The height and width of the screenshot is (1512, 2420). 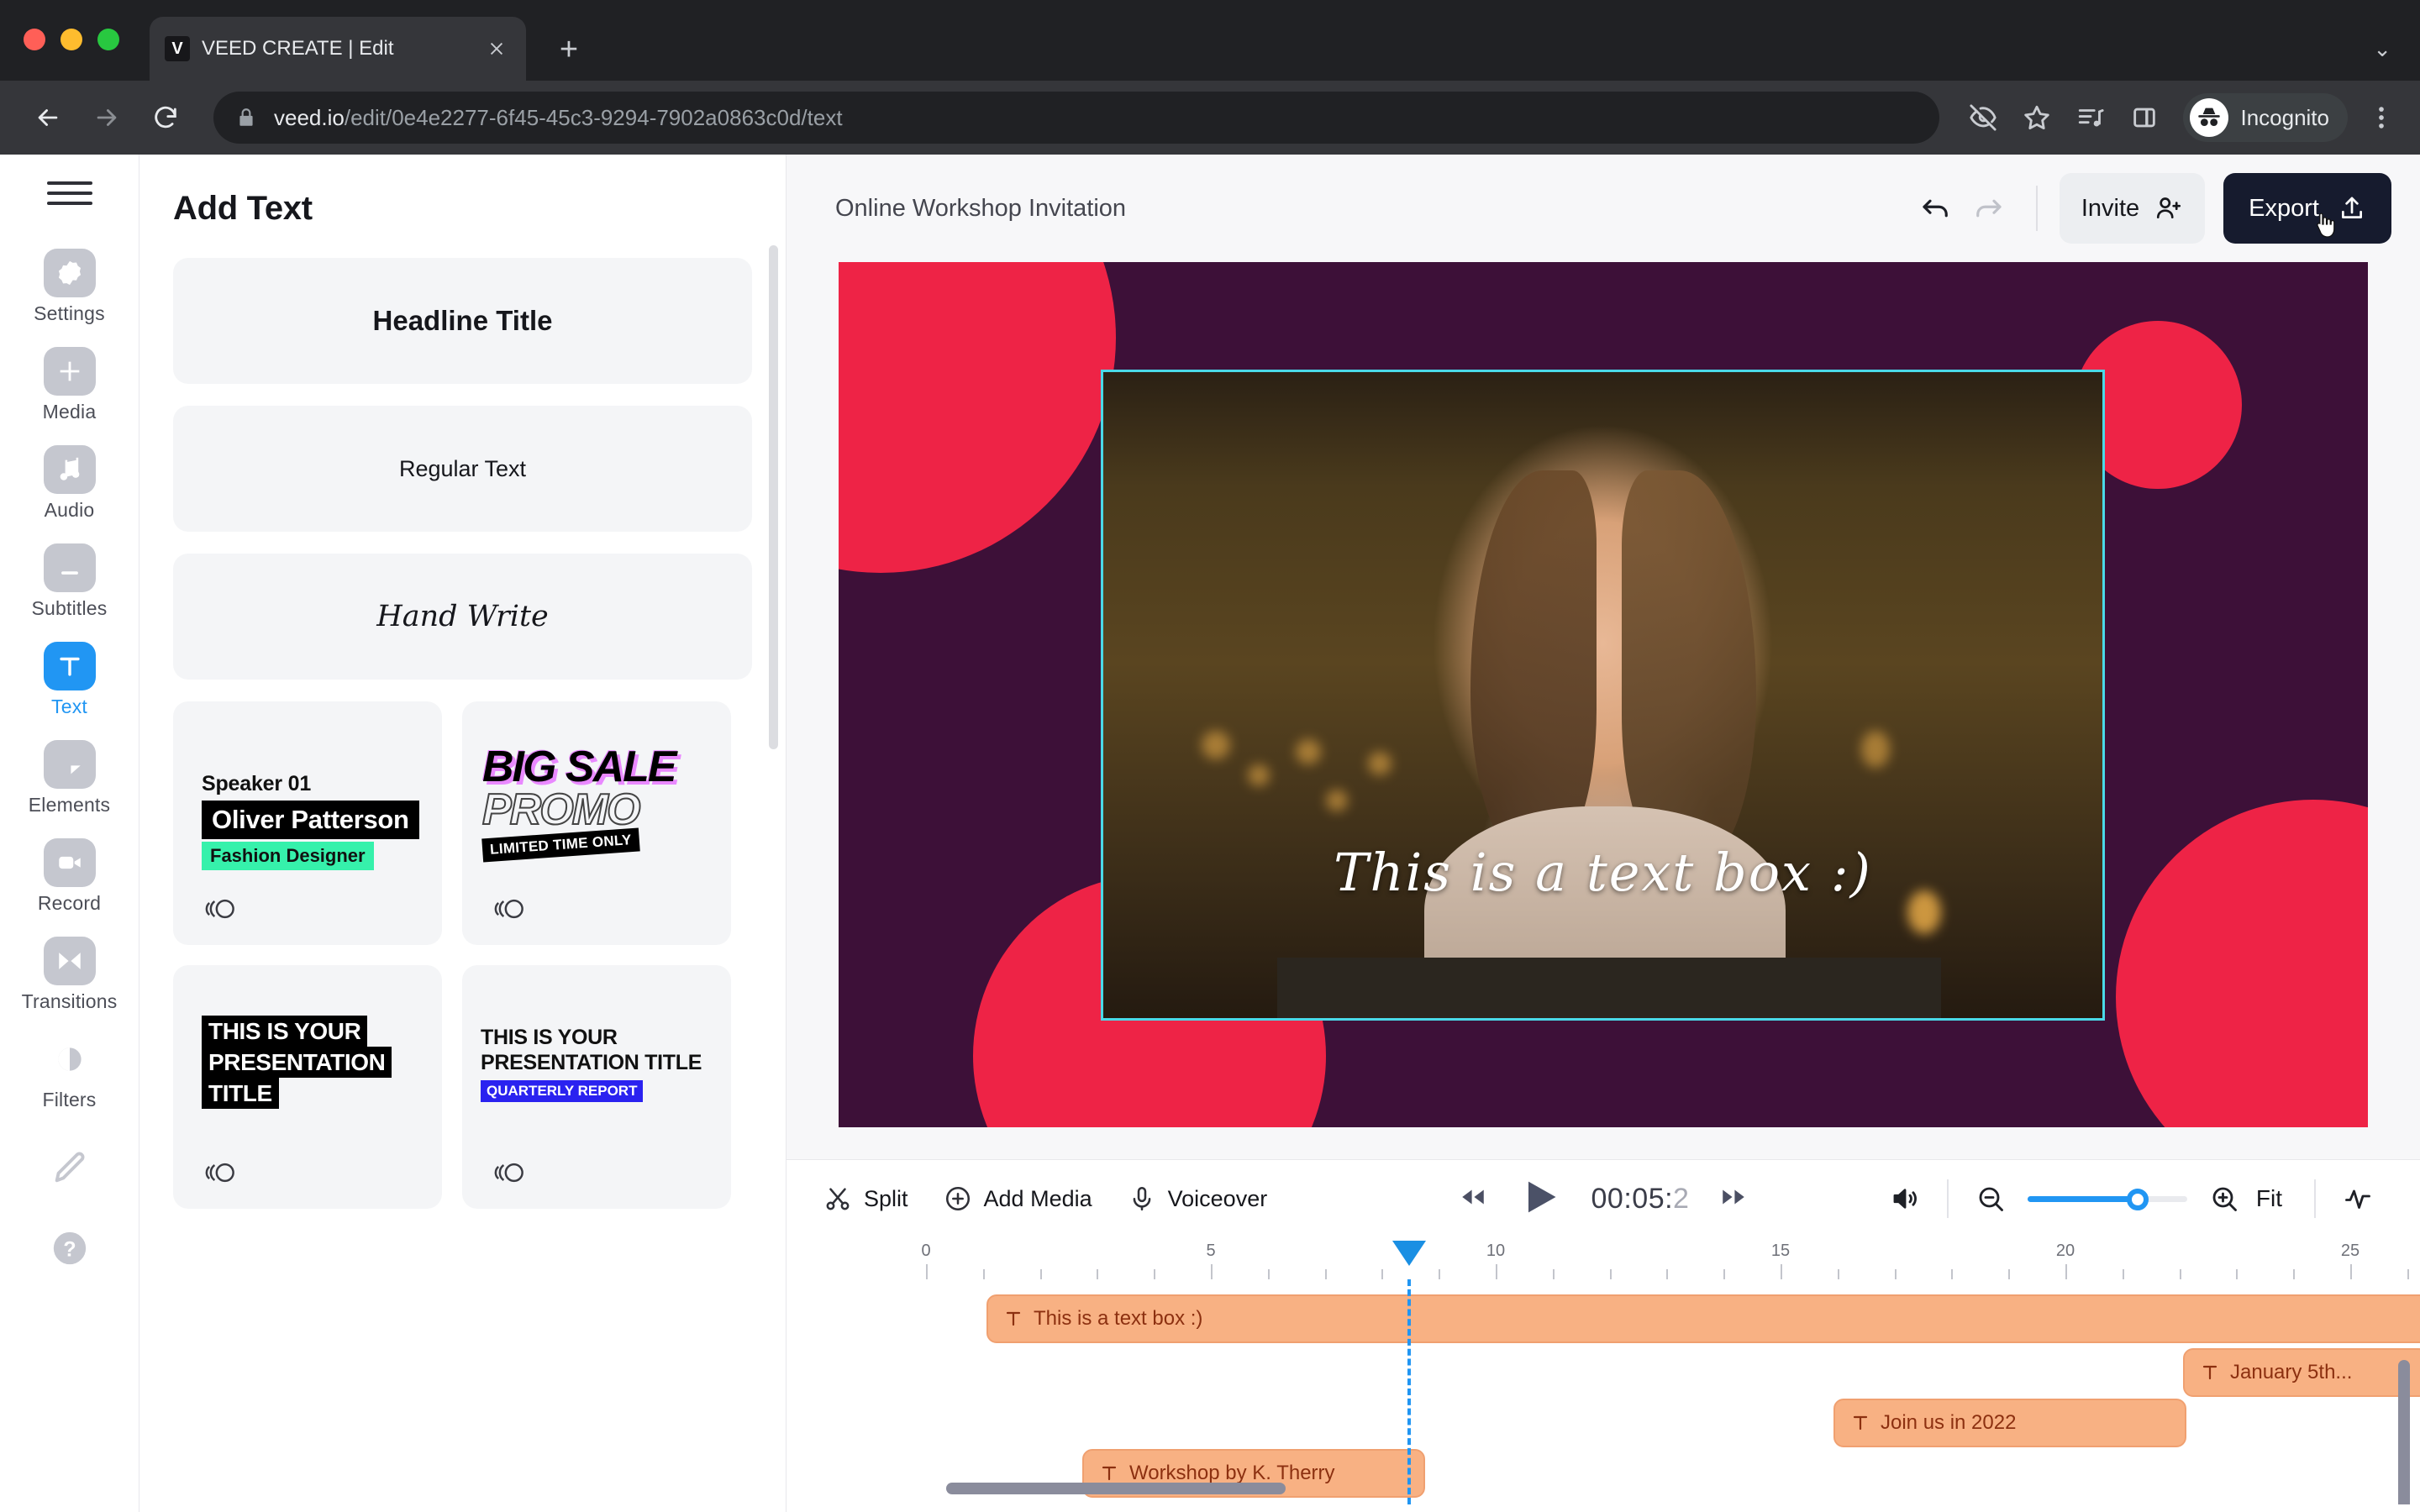 I want to click on ruler-label: 10, so click(x=1496, y=1251).